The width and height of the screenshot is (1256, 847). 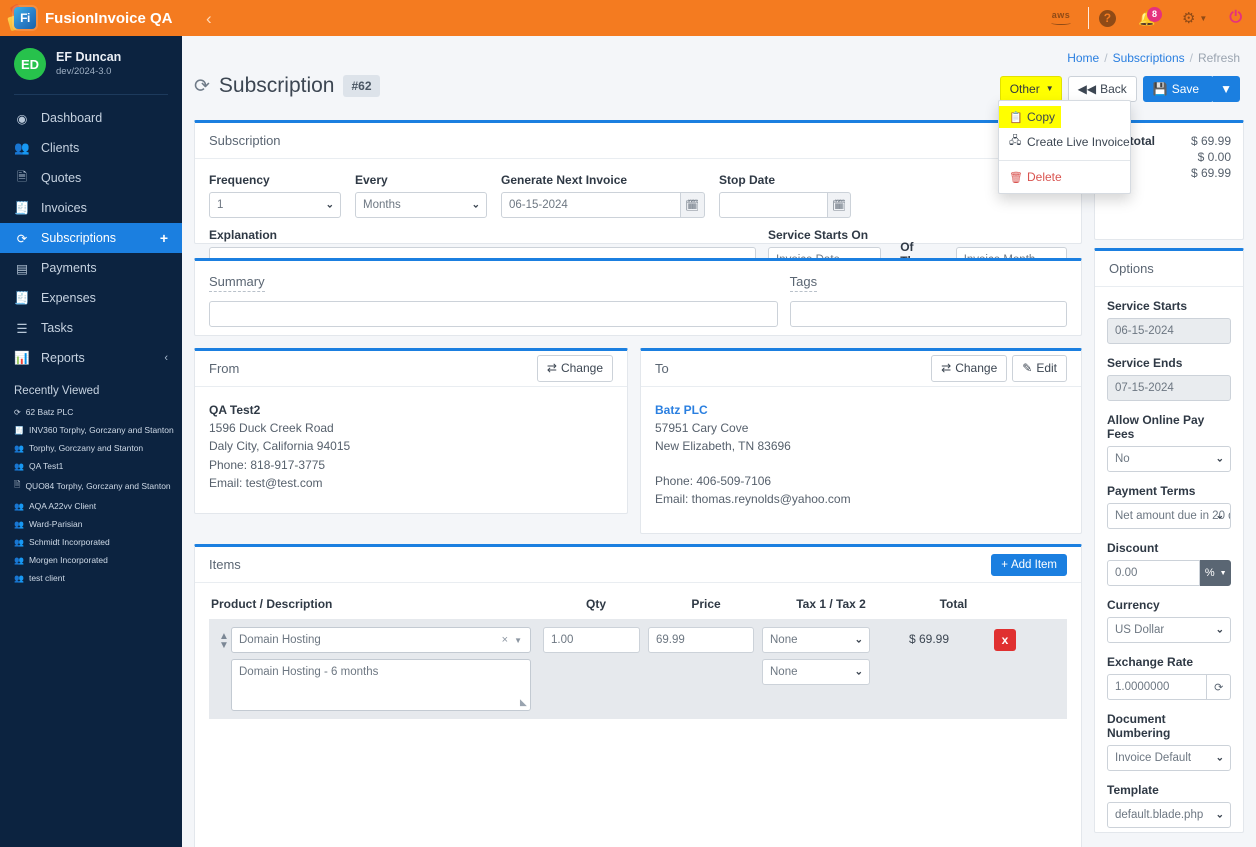 What do you see at coordinates (1039, 368) in the screenshot?
I see `to-edit-button: ✎ Edit` at bounding box center [1039, 368].